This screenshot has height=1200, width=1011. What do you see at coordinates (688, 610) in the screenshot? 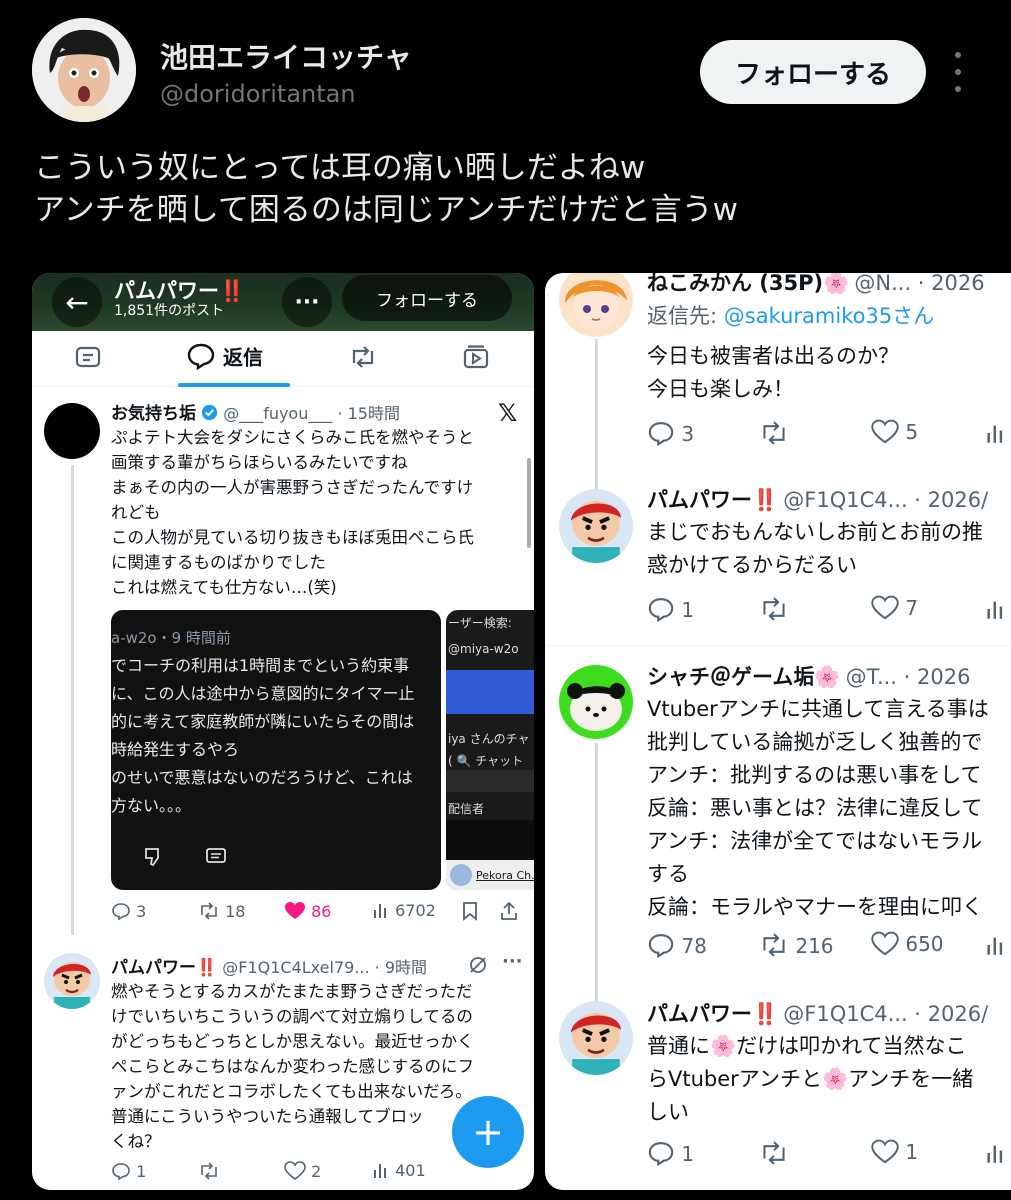
I see `reply-count-value: 1` at bounding box center [688, 610].